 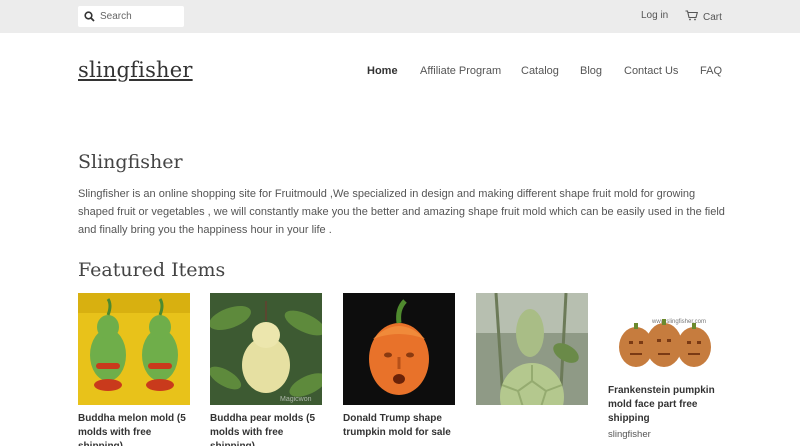 What do you see at coordinates (400, 16) in the screenshot?
I see `top-bar: Log in Cart` at bounding box center [400, 16].